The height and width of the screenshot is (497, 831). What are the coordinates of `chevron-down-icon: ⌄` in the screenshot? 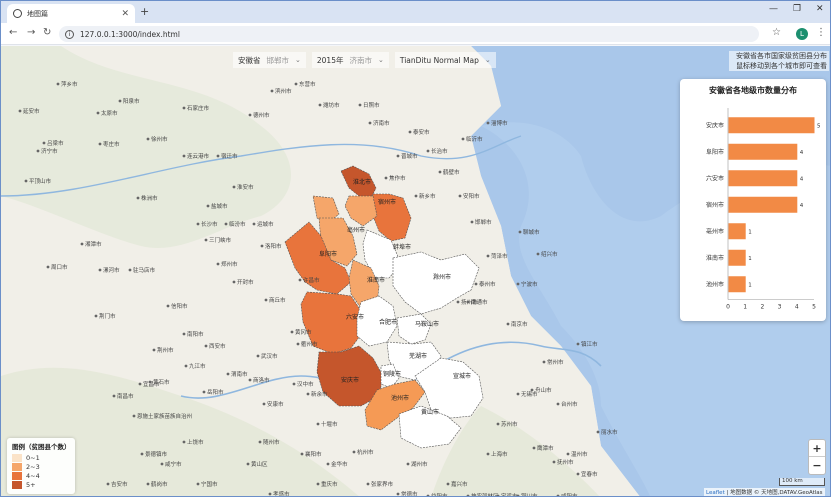 It's located at (380, 60).